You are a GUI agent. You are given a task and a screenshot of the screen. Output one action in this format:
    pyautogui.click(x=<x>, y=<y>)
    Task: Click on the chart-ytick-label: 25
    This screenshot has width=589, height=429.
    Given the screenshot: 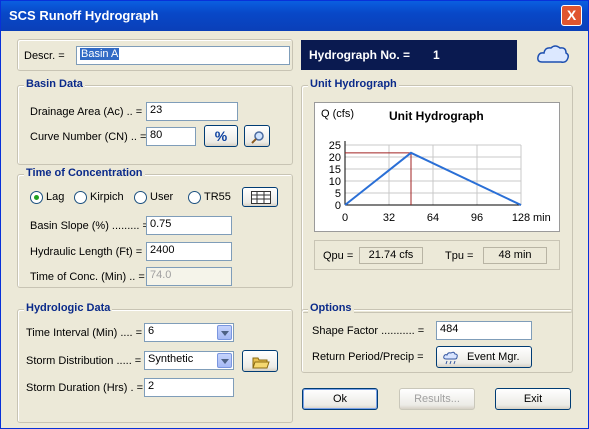 What is the action you would take?
    pyautogui.click(x=335, y=146)
    